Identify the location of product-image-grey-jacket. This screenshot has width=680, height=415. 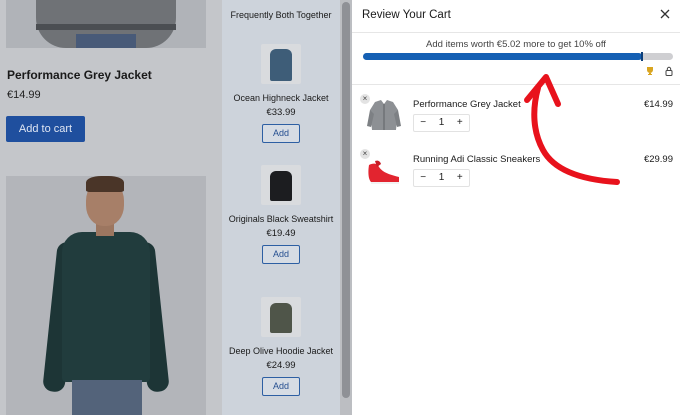
(106, 24).